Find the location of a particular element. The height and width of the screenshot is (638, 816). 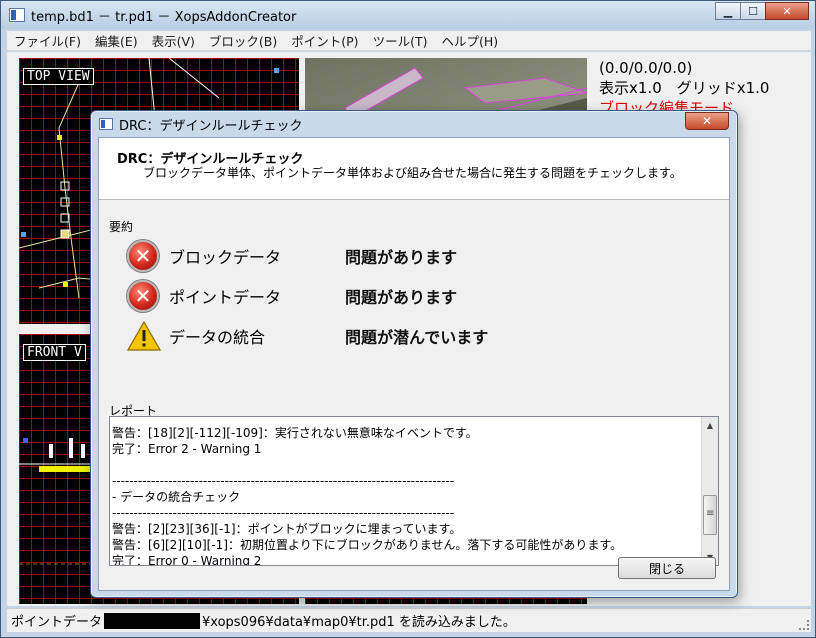

scroll-up-icon: ▲ is located at coordinates (710, 425).